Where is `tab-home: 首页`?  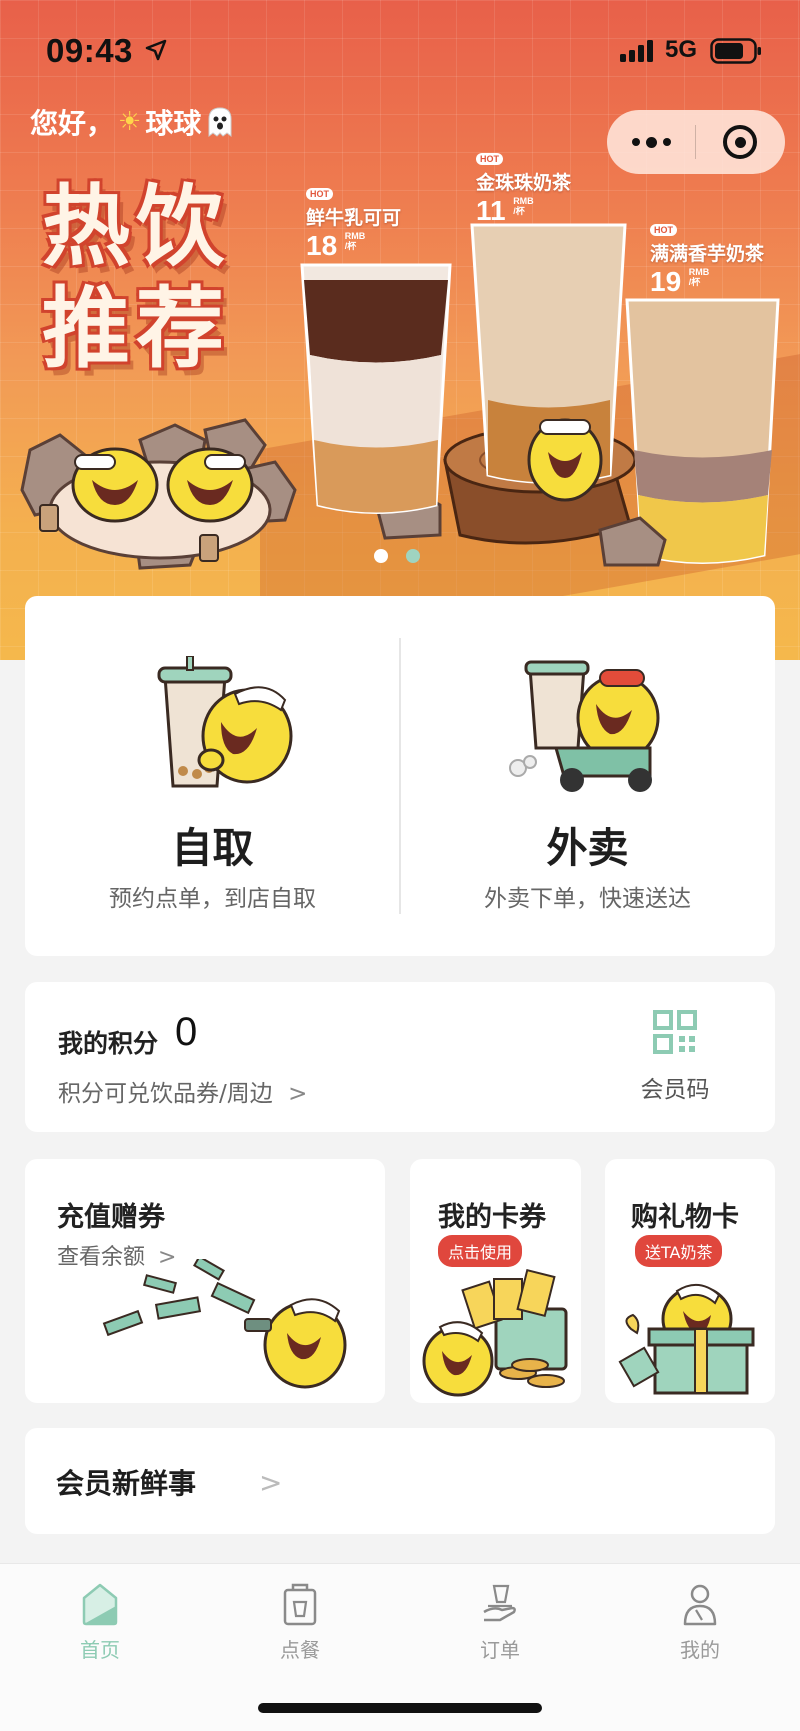 tab-home: 首页 is located at coordinates (100, 1622).